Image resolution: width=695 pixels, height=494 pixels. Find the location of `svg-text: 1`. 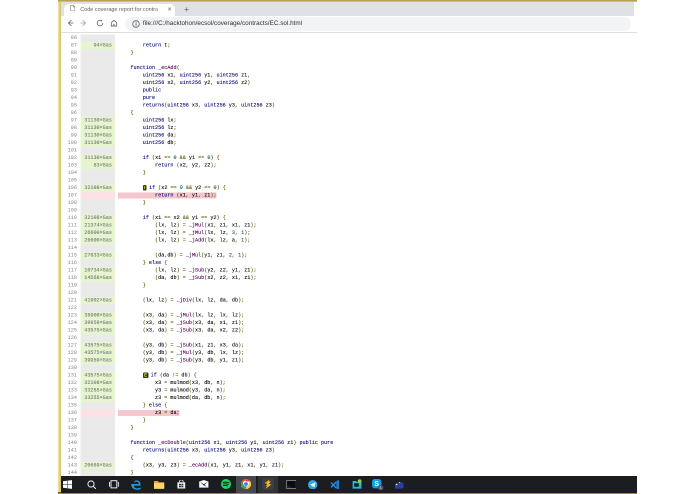

svg-text: 1 is located at coordinates (381, 488).